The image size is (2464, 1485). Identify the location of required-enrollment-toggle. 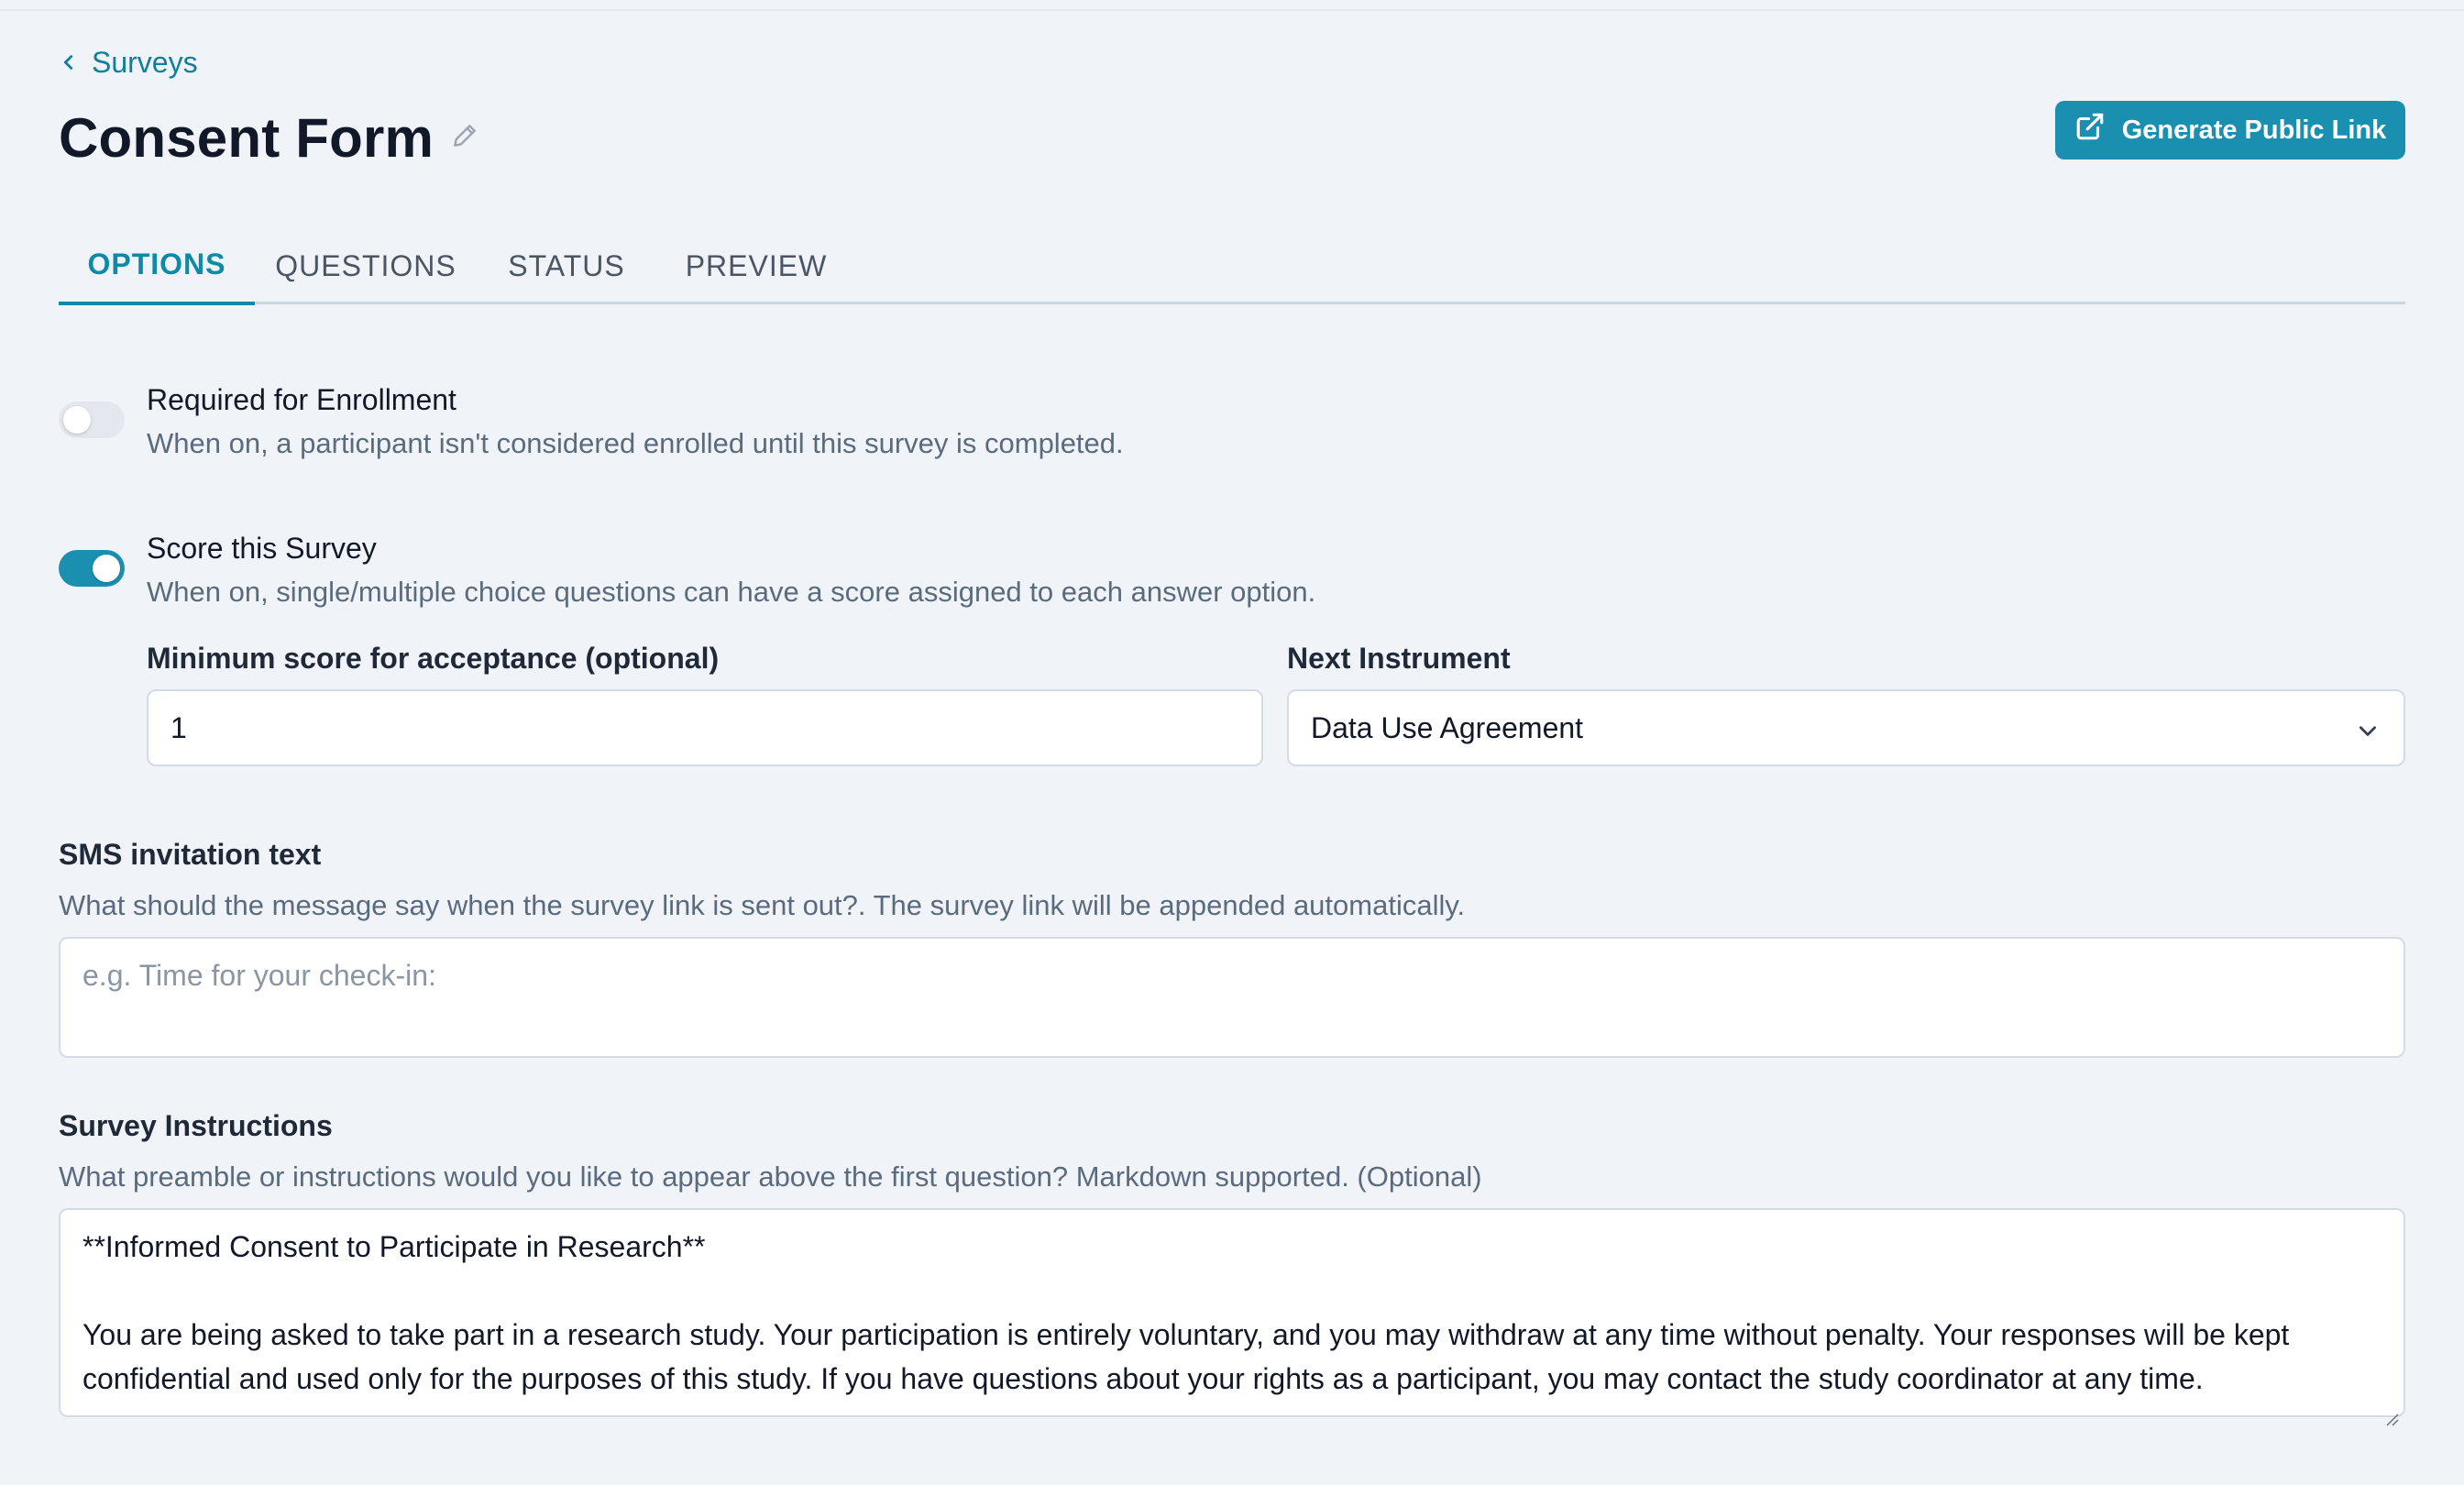
(92, 420).